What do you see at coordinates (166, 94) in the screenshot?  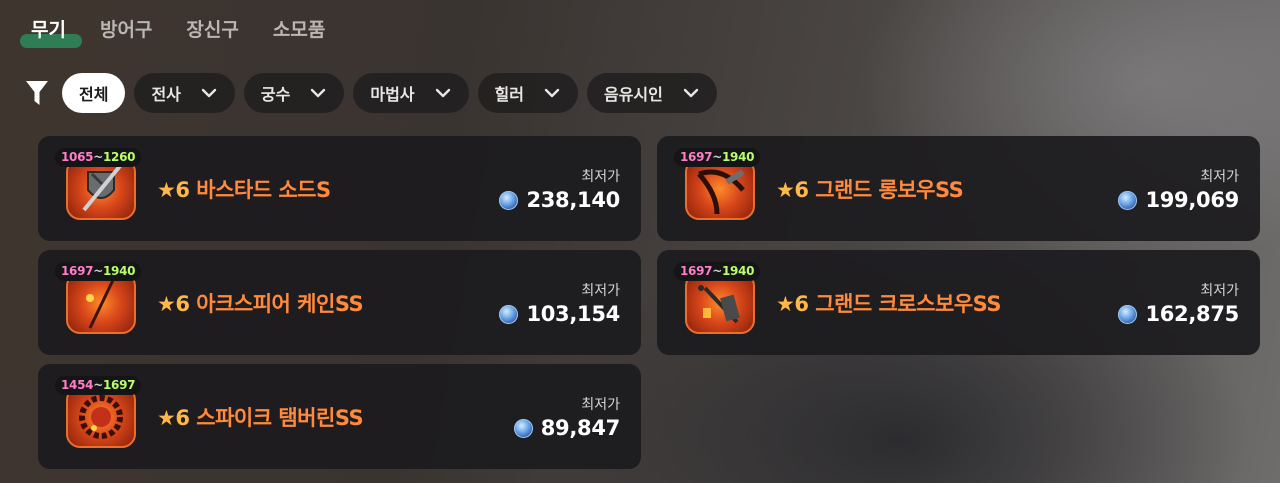 I see `filter-label: 전사` at bounding box center [166, 94].